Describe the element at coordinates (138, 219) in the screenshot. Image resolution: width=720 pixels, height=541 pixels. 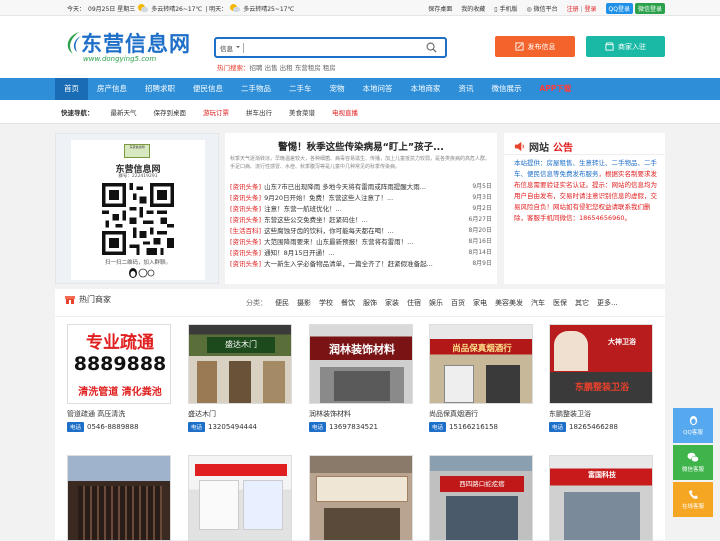
I see `qr-code-image` at that location.